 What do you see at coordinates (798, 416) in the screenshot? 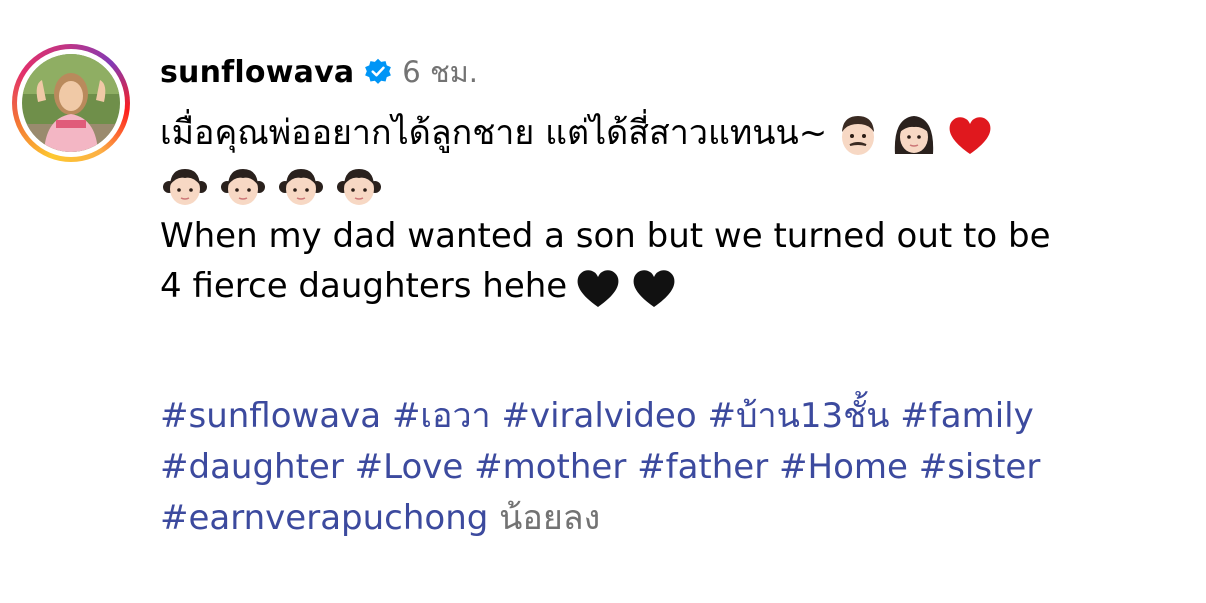
I see `hashtag-link: #บ้าน13ชั้น` at bounding box center [798, 416].